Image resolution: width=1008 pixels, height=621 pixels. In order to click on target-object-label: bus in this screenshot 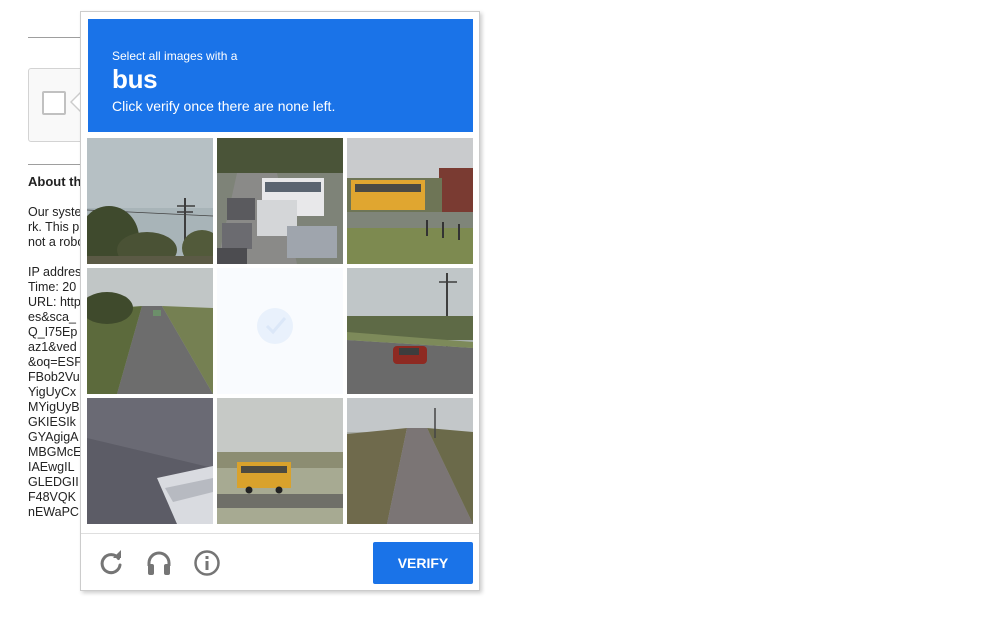, I will do `click(135, 79)`.